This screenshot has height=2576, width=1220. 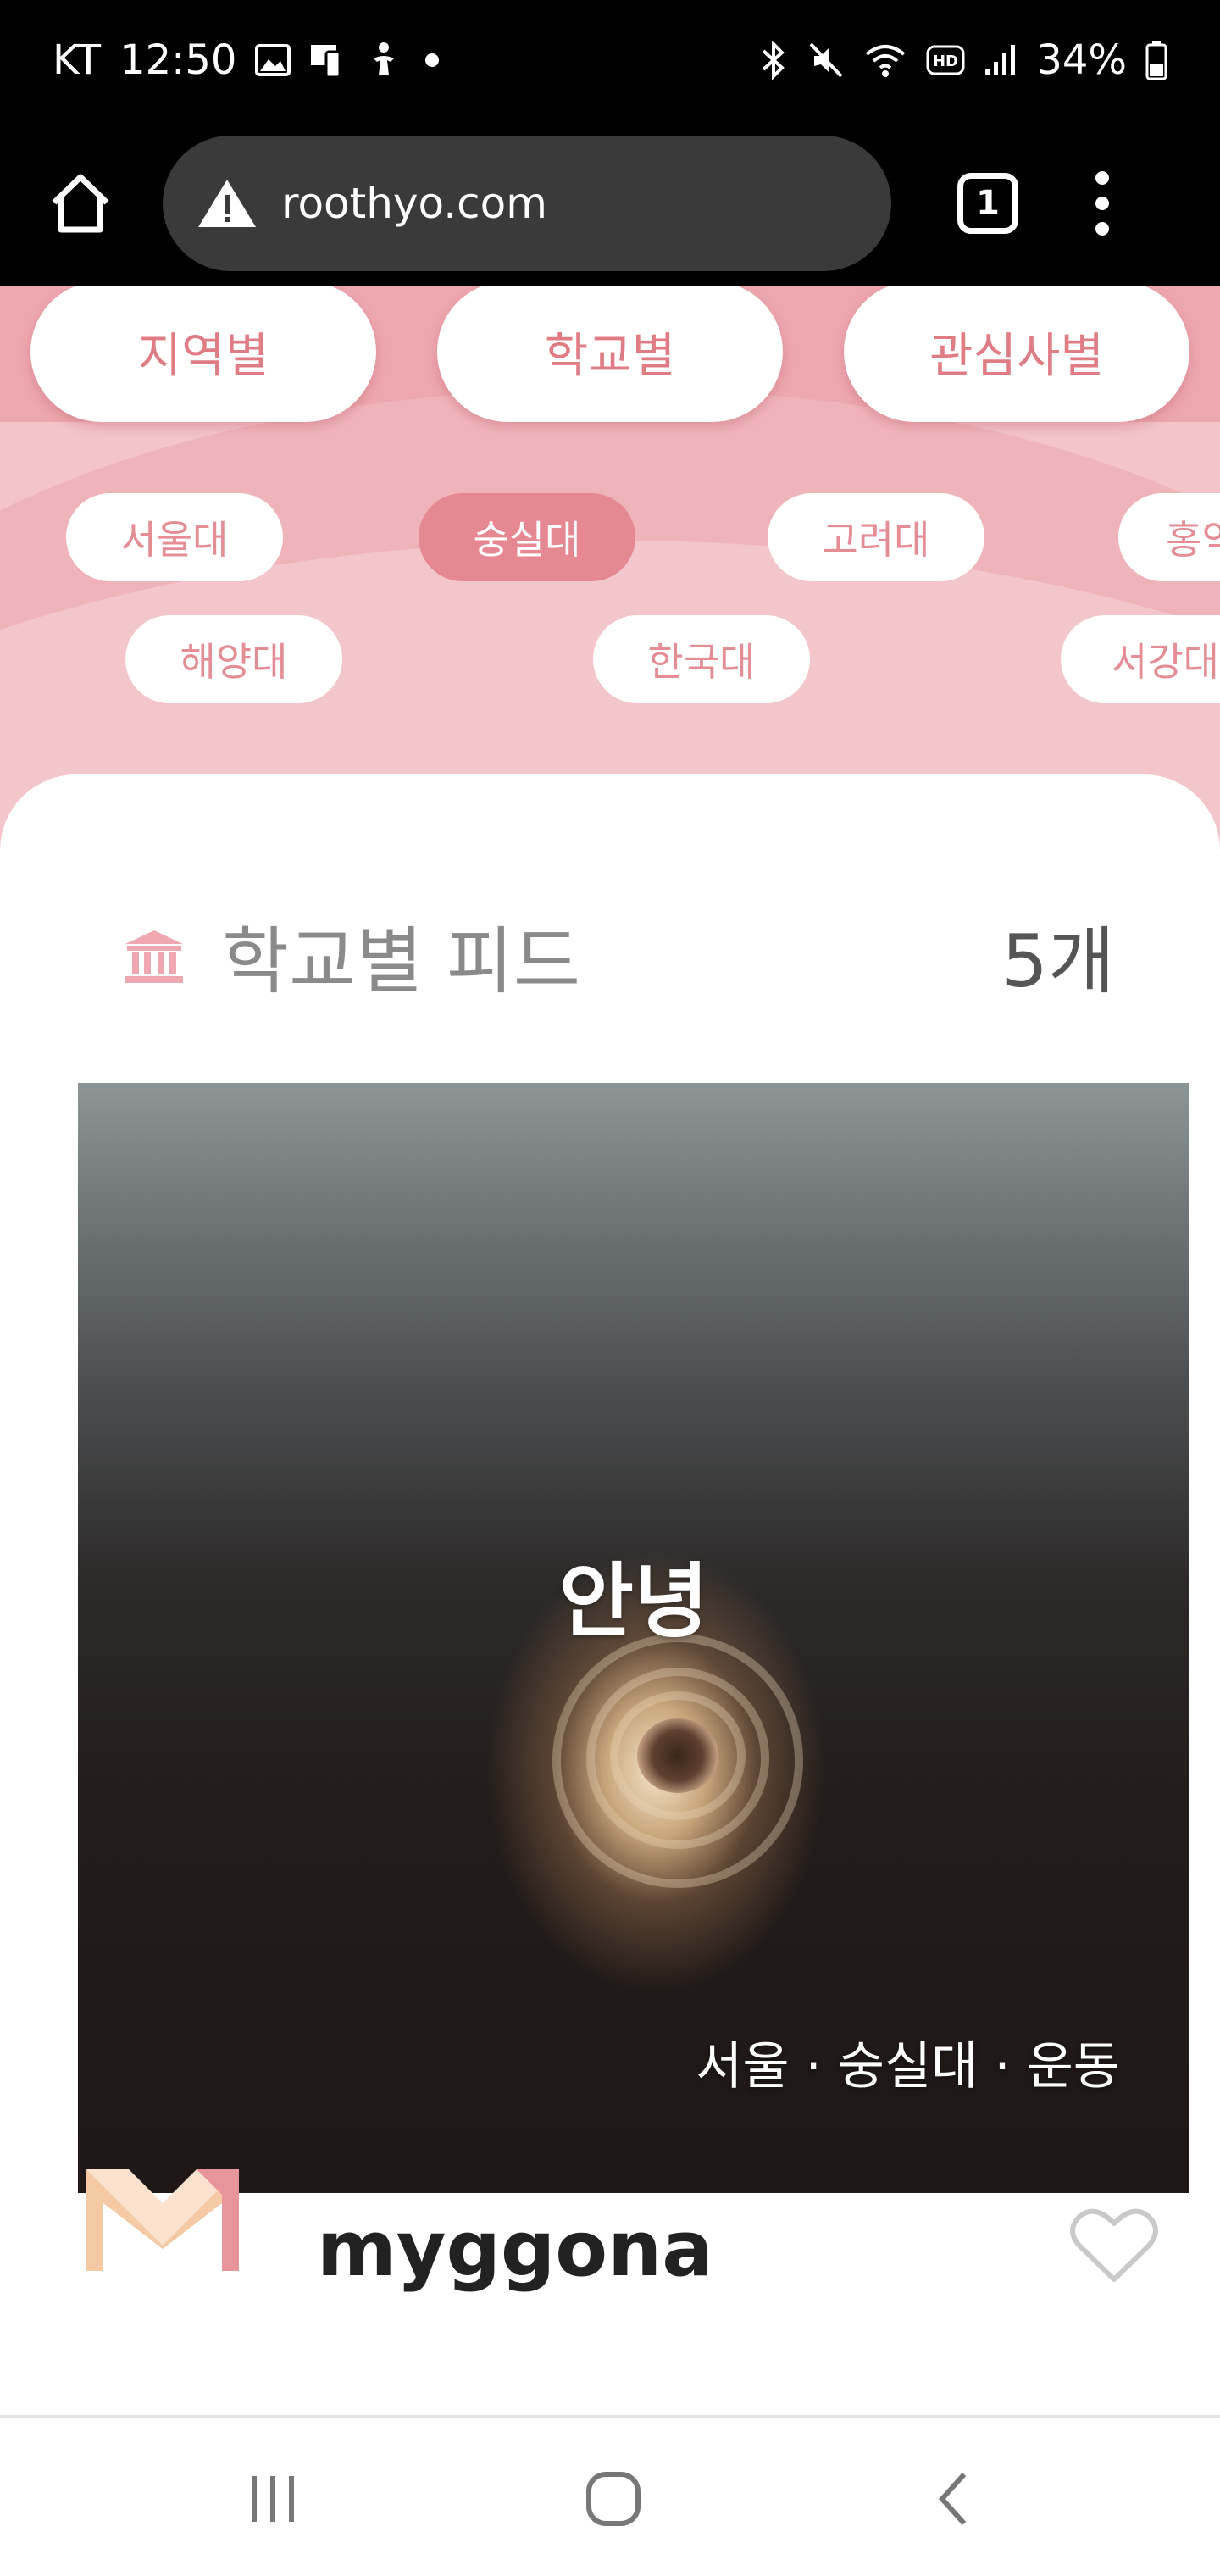 I want to click on tab-count: 1, so click(x=988, y=203).